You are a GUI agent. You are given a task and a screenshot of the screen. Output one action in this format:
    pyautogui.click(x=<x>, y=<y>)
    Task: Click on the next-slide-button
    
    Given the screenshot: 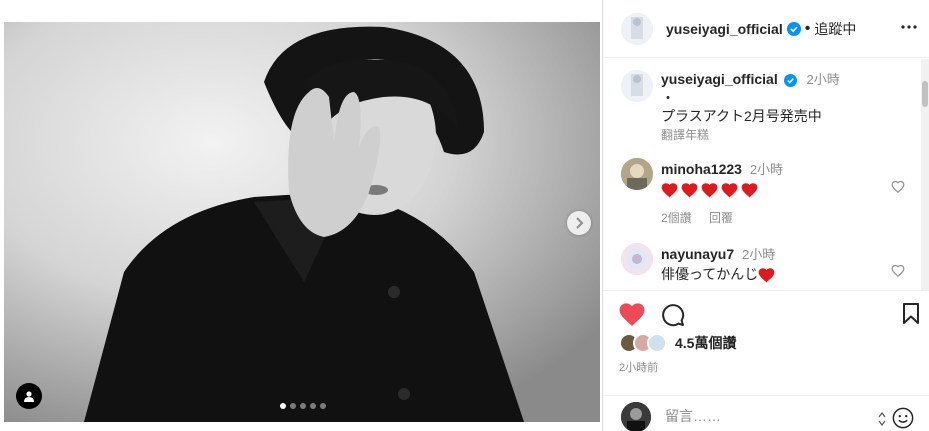 What is the action you would take?
    pyautogui.click(x=579, y=223)
    